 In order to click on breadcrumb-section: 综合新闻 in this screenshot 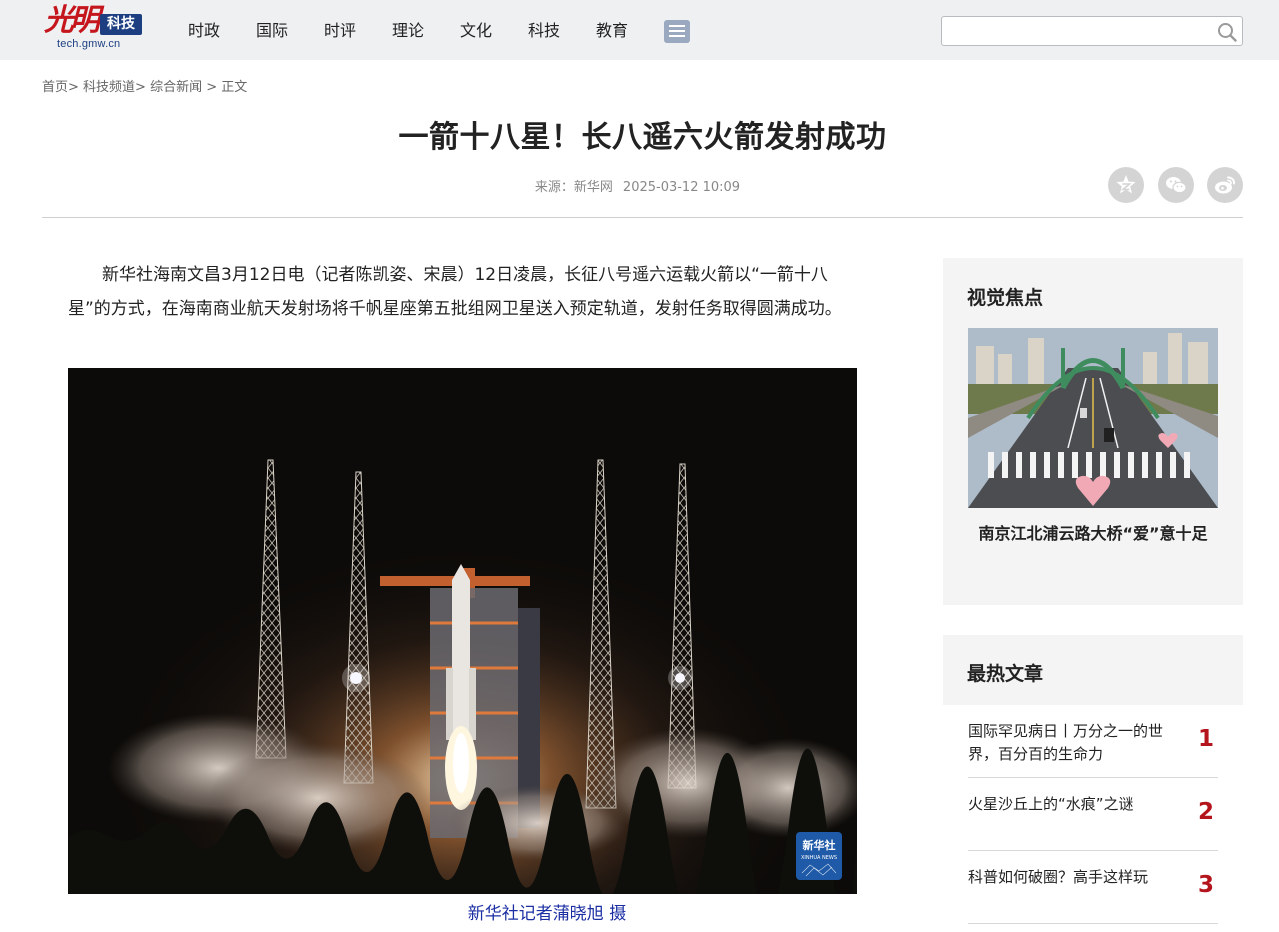, I will do `click(176, 87)`.